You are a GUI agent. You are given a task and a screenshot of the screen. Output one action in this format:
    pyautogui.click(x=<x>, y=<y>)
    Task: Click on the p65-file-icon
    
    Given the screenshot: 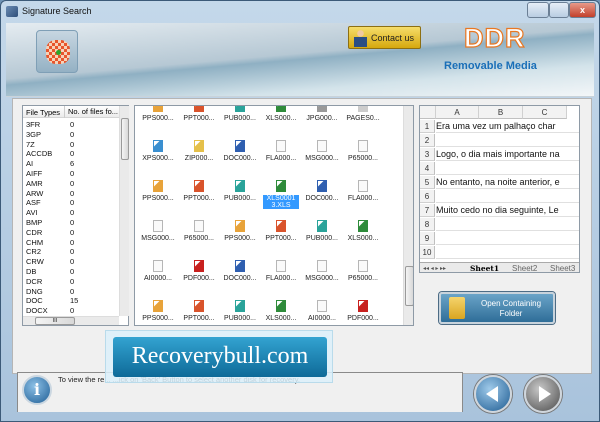 What is the action you would take?
    pyautogui.click(x=199, y=226)
    